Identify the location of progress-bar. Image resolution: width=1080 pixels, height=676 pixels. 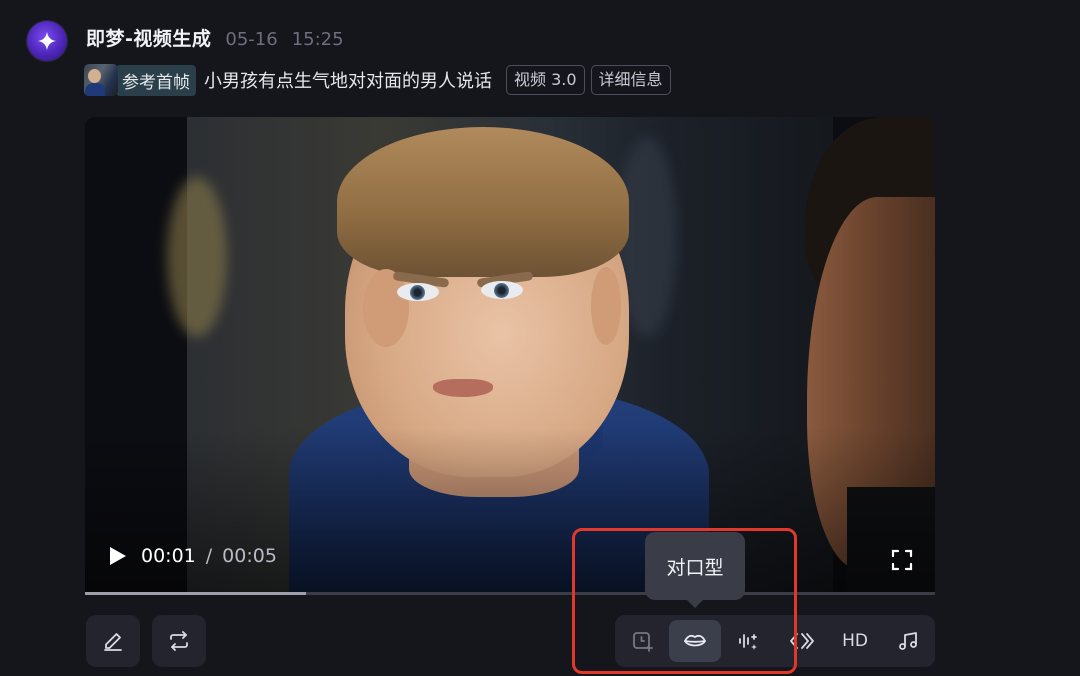
(510, 593).